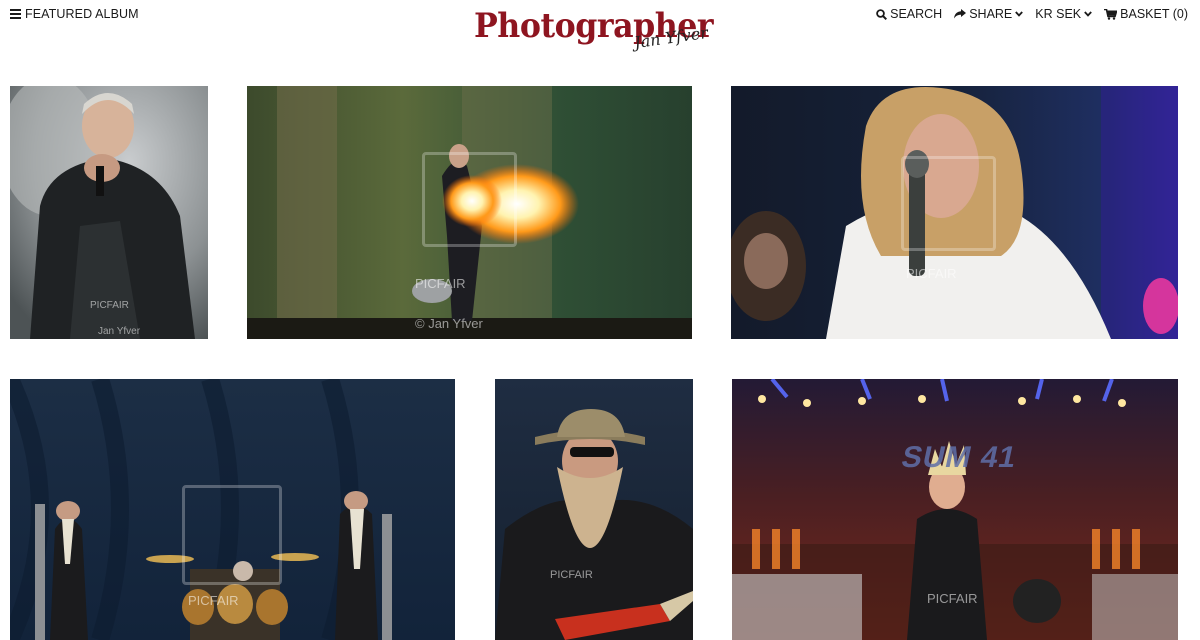 Image resolution: width=1200 pixels, height=640 pixels. What do you see at coordinates (959, 457) in the screenshot?
I see `band-banner-text: SUM 41` at bounding box center [959, 457].